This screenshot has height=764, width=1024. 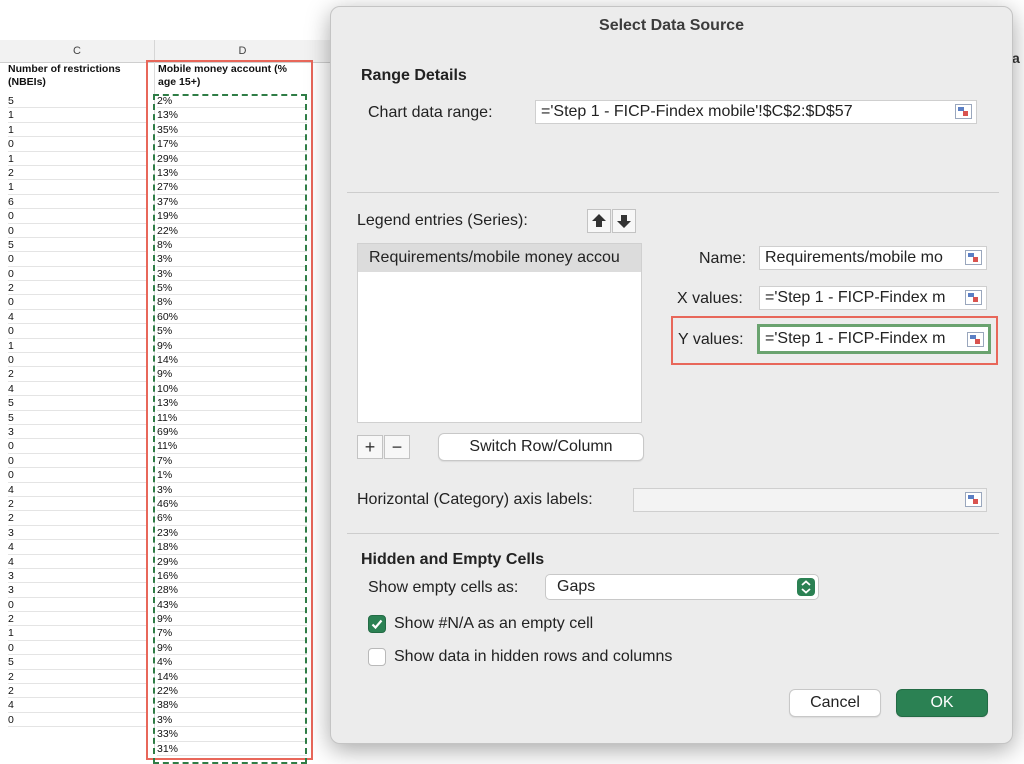 What do you see at coordinates (232, 734) in the screenshot?
I see `cell-d: 33%` at bounding box center [232, 734].